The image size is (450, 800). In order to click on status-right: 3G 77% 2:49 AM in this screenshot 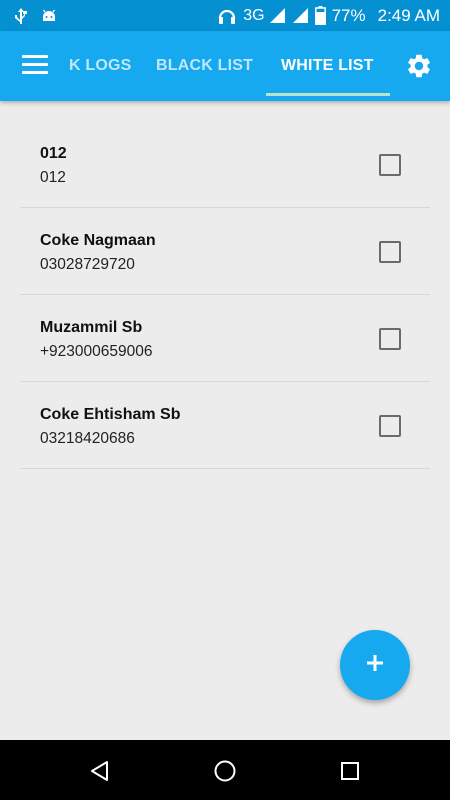, I will do `click(328, 16)`.